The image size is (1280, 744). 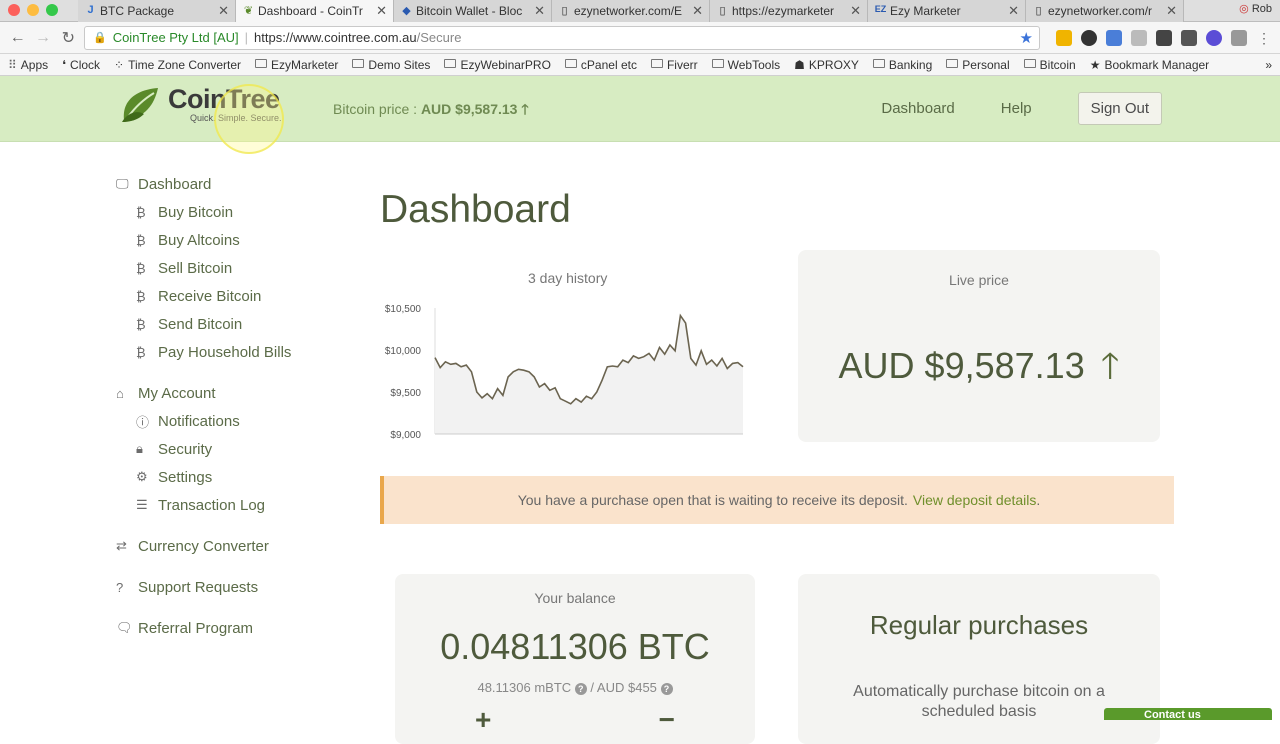 I want to click on reload-button: ↻, so click(x=68, y=38).